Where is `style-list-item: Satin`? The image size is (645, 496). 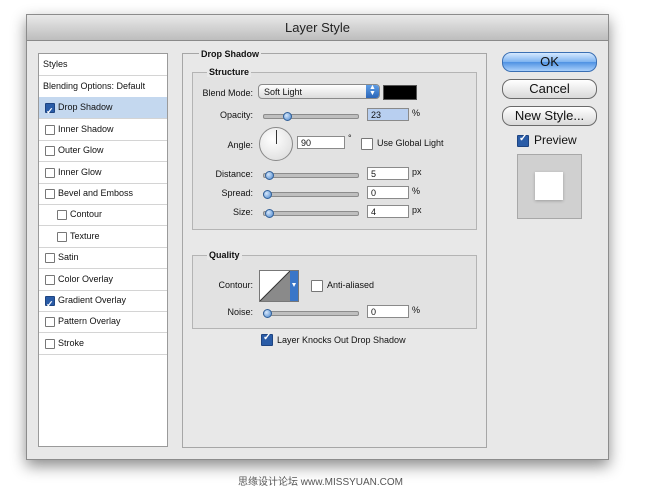
style-list-item: Satin is located at coordinates (103, 258).